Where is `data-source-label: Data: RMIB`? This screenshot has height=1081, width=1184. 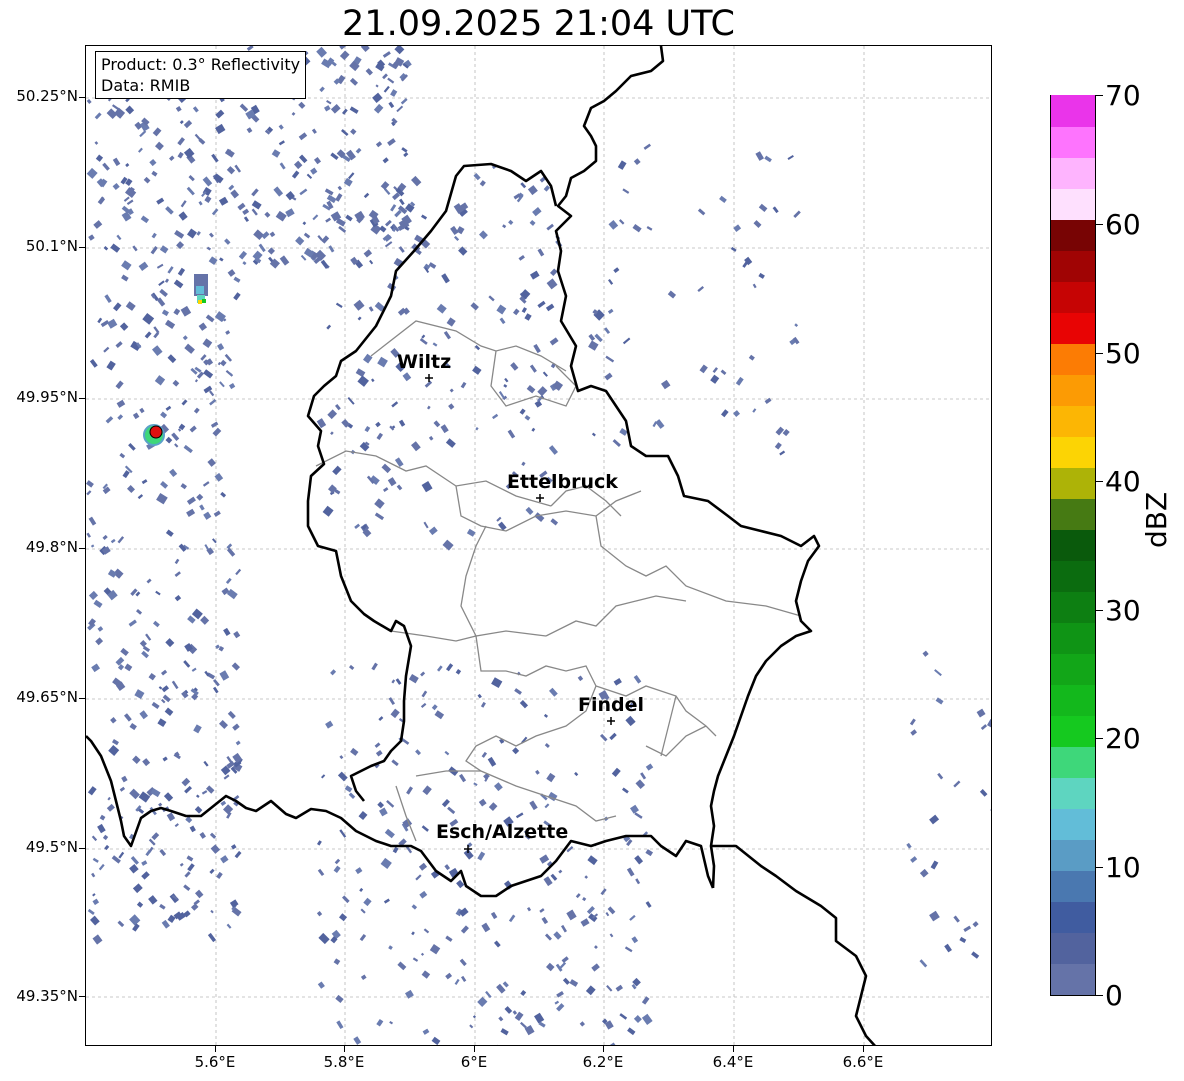 data-source-label: Data: RMIB is located at coordinates (146, 85).